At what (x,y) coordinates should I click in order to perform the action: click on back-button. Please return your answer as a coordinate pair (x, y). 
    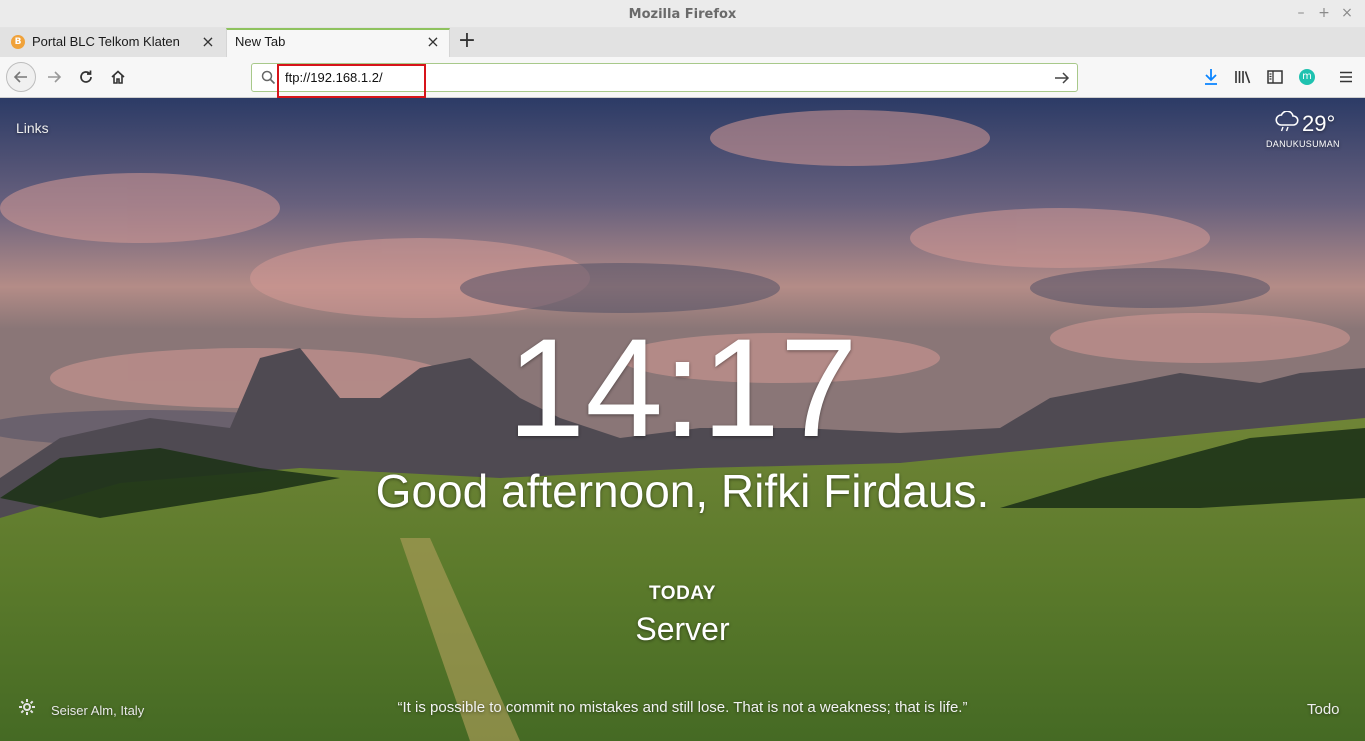
    Looking at the image, I should click on (21, 77).